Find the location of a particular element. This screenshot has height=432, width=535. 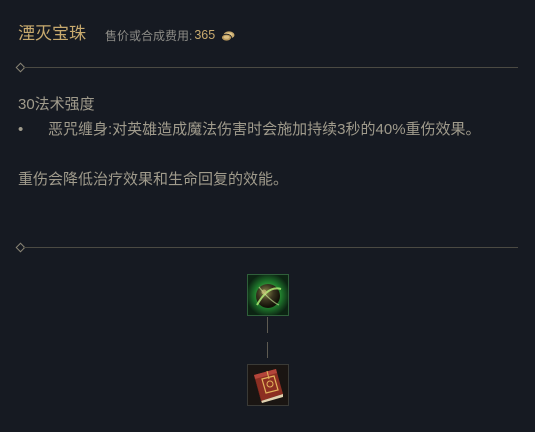

amplifying-tome-icon is located at coordinates (268, 385).